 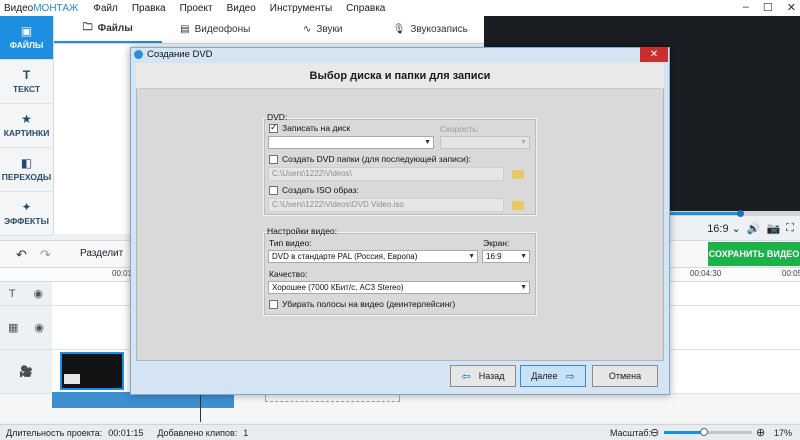 What do you see at coordinates (790, 228) in the screenshot?
I see `fullscreen-icon: ⛶` at bounding box center [790, 228].